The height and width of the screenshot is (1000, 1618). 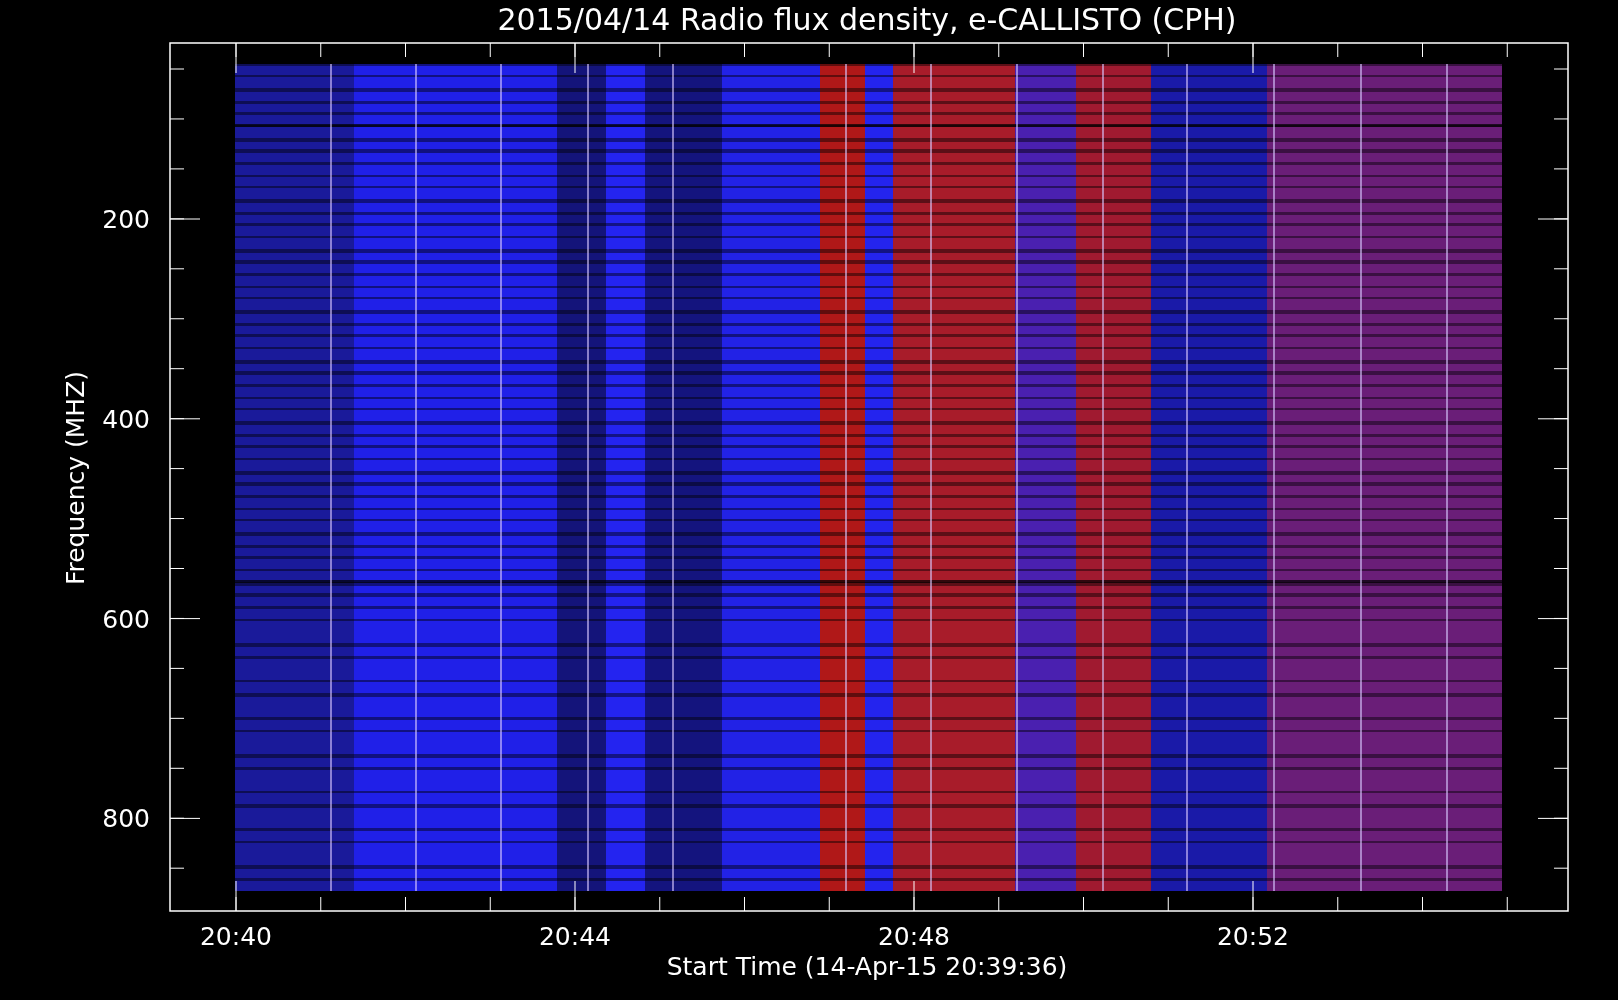 What do you see at coordinates (75, 478) in the screenshot?
I see `y-axis-label: Frequency (MHZ)` at bounding box center [75, 478].